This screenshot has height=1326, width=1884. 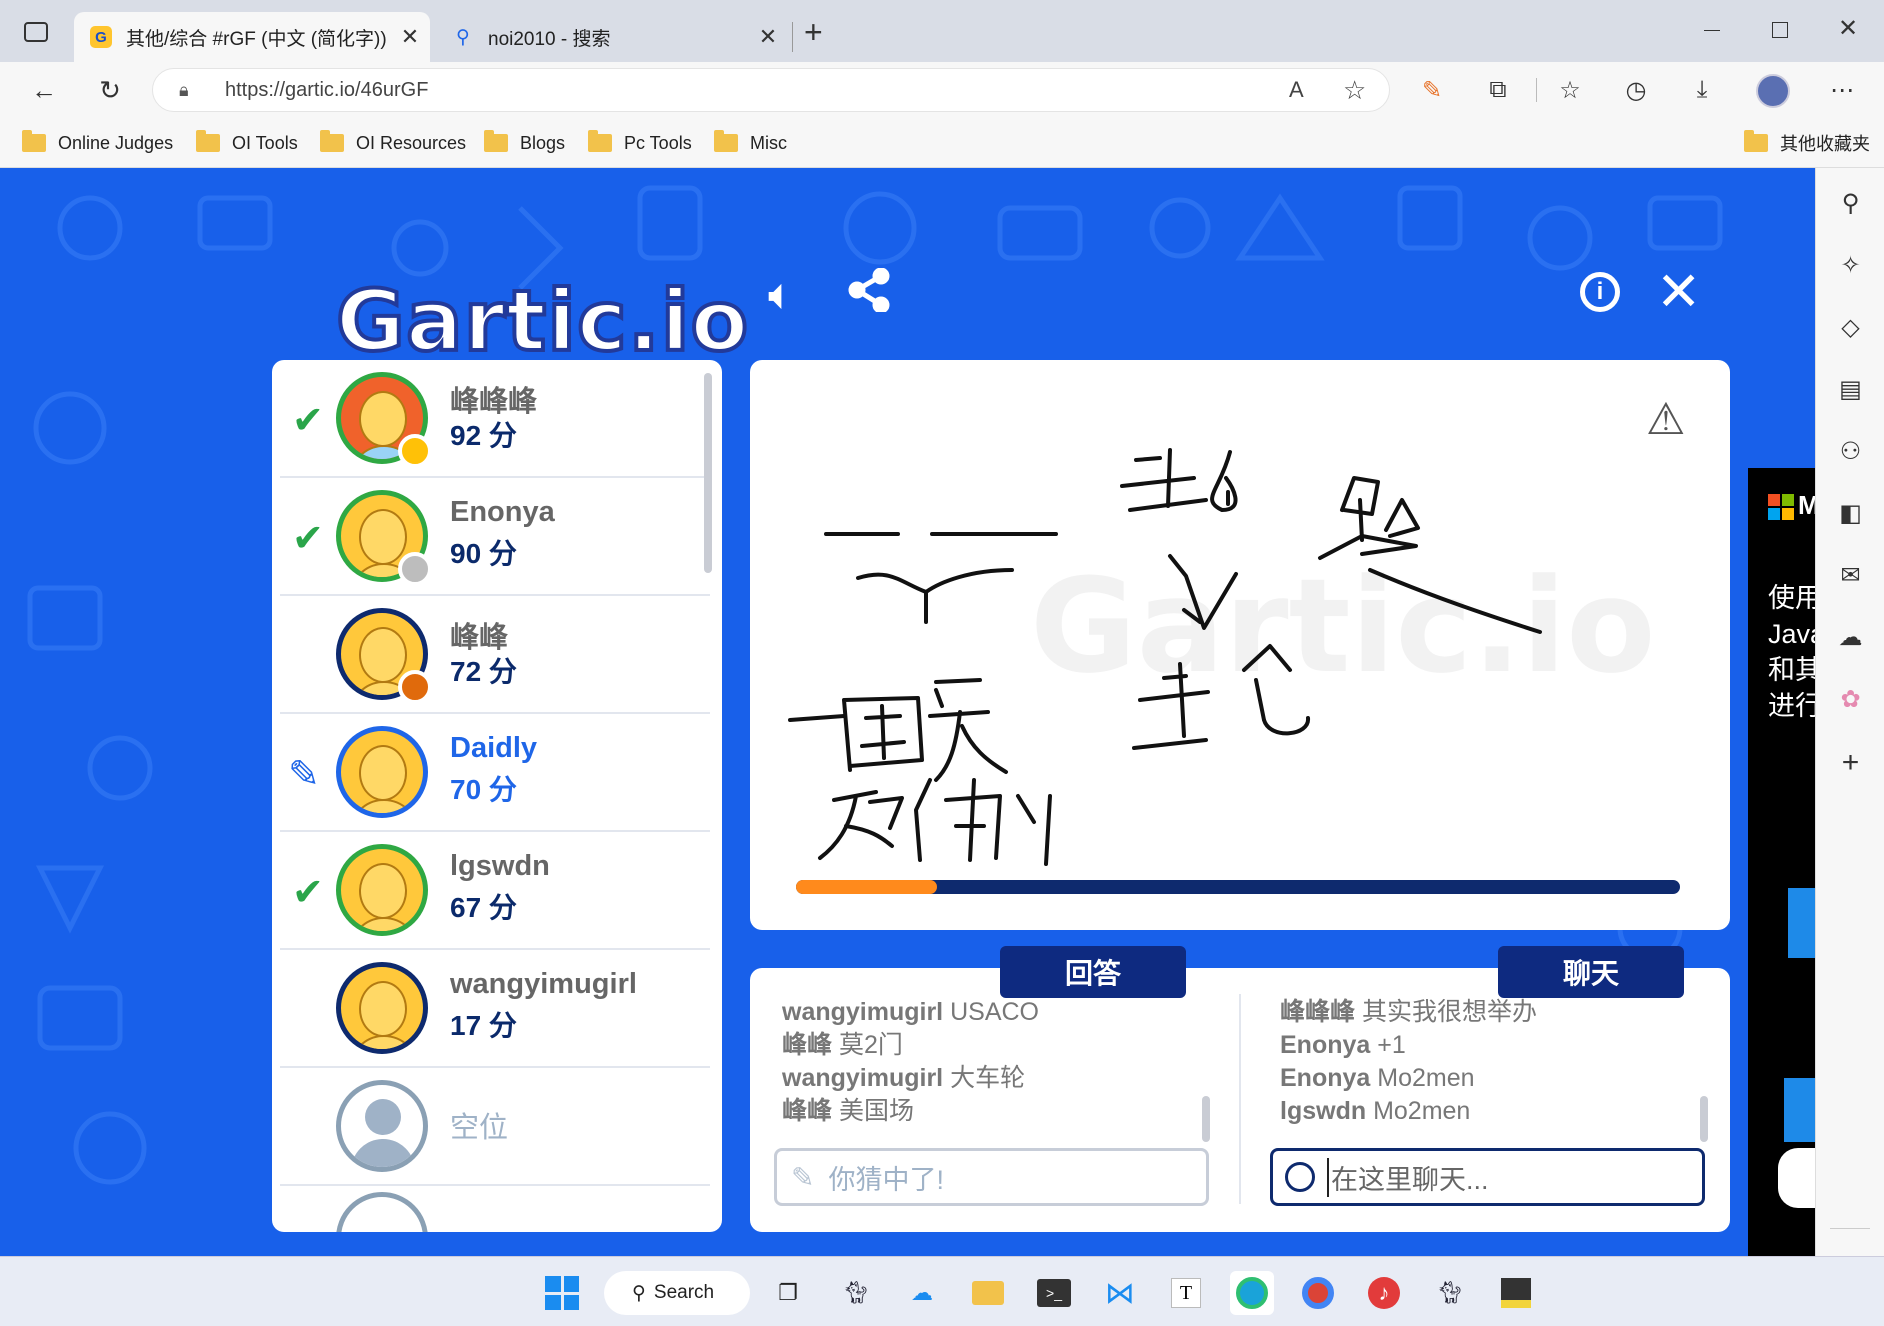 I want to click on round-timer-bar, so click(x=1238, y=887).